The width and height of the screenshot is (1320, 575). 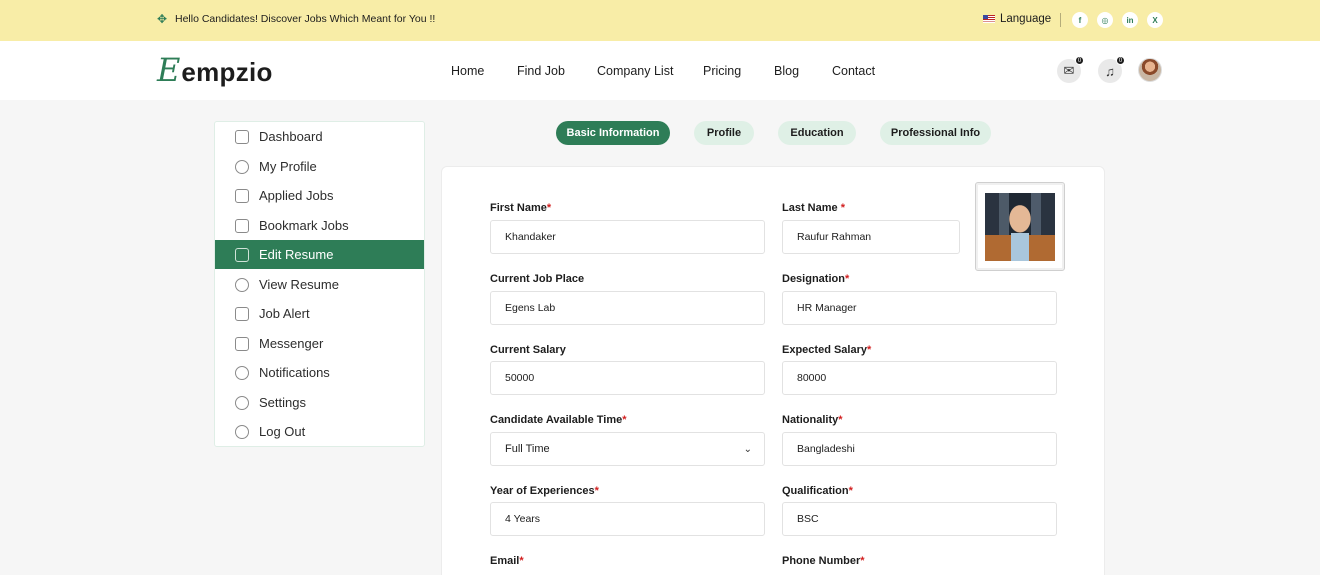 What do you see at coordinates (627, 308) in the screenshot?
I see `job-place-field: Egens Lab` at bounding box center [627, 308].